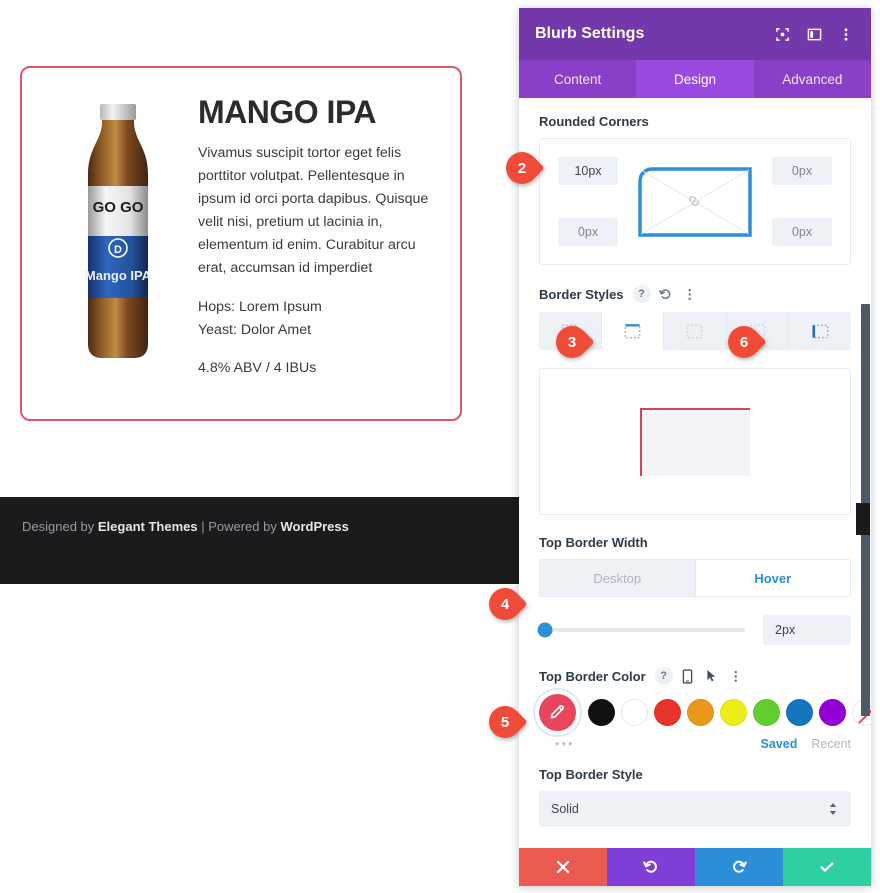 This screenshot has width=880, height=893. I want to click on blurb-yeast-line: Yeast: Dolor Amet, so click(255, 329).